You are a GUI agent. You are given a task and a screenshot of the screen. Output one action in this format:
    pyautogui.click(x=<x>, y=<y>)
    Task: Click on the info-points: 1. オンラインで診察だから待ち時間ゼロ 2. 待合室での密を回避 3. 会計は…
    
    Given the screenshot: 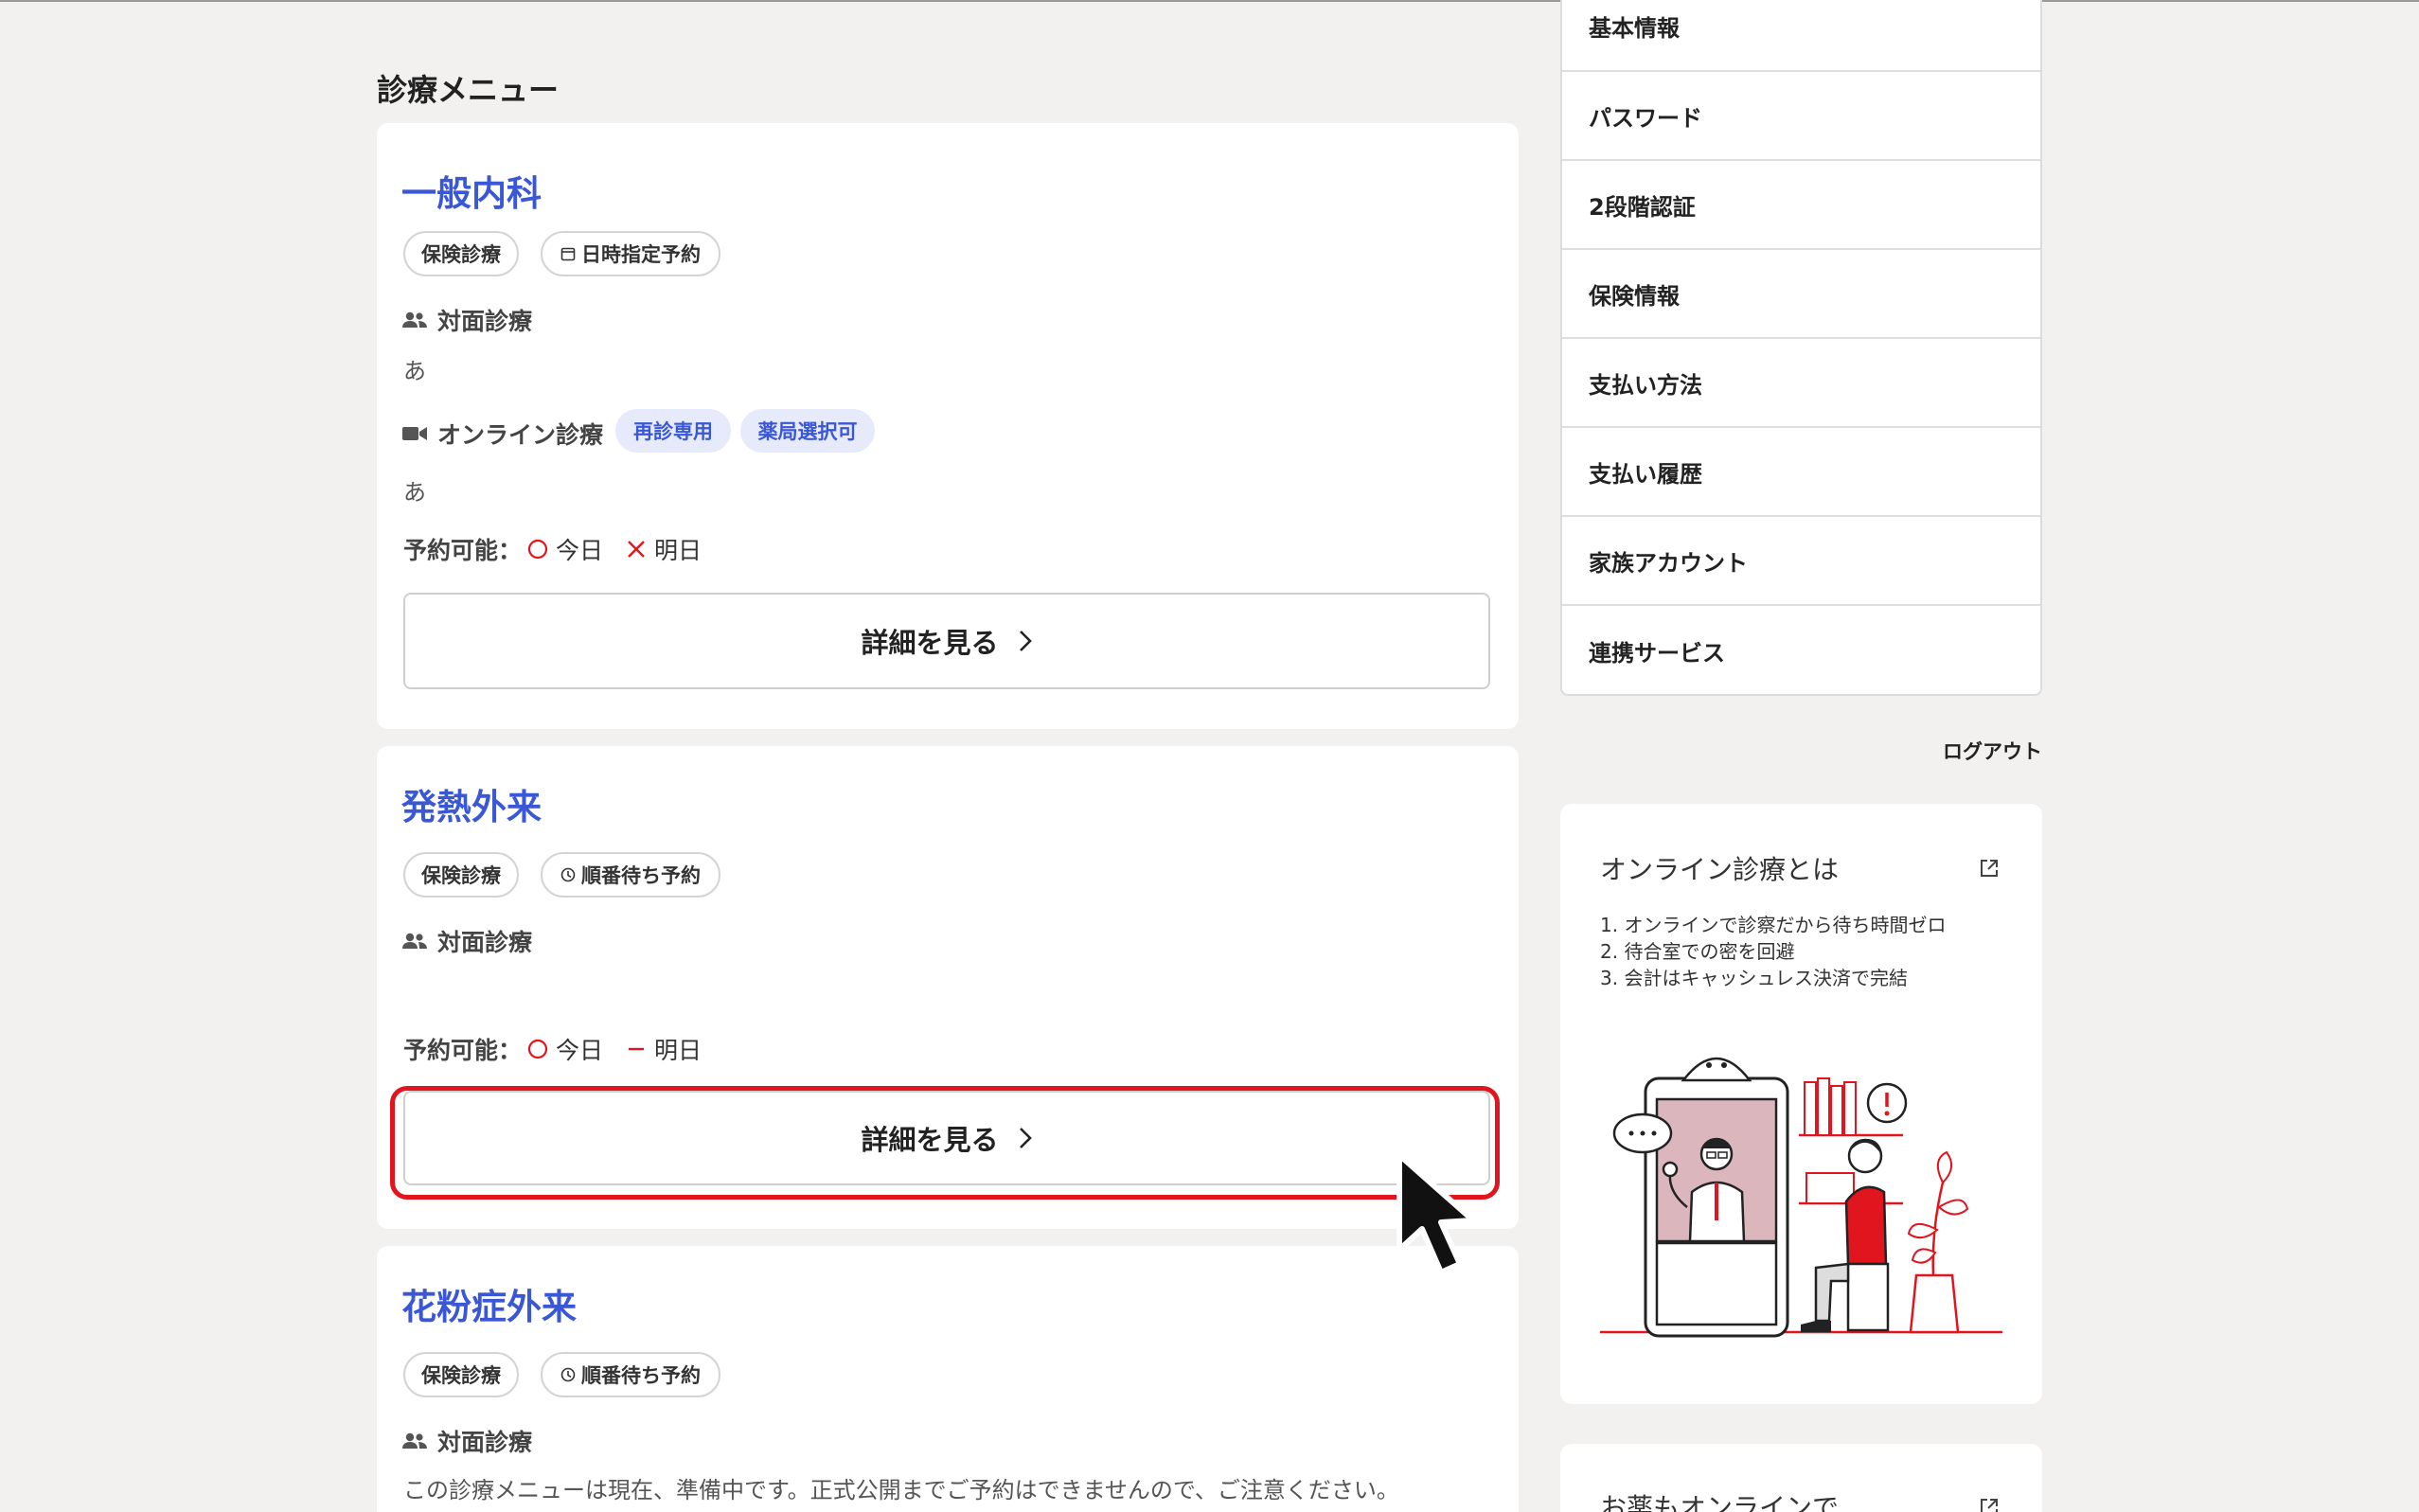 What is the action you would take?
    pyautogui.click(x=1773, y=951)
    